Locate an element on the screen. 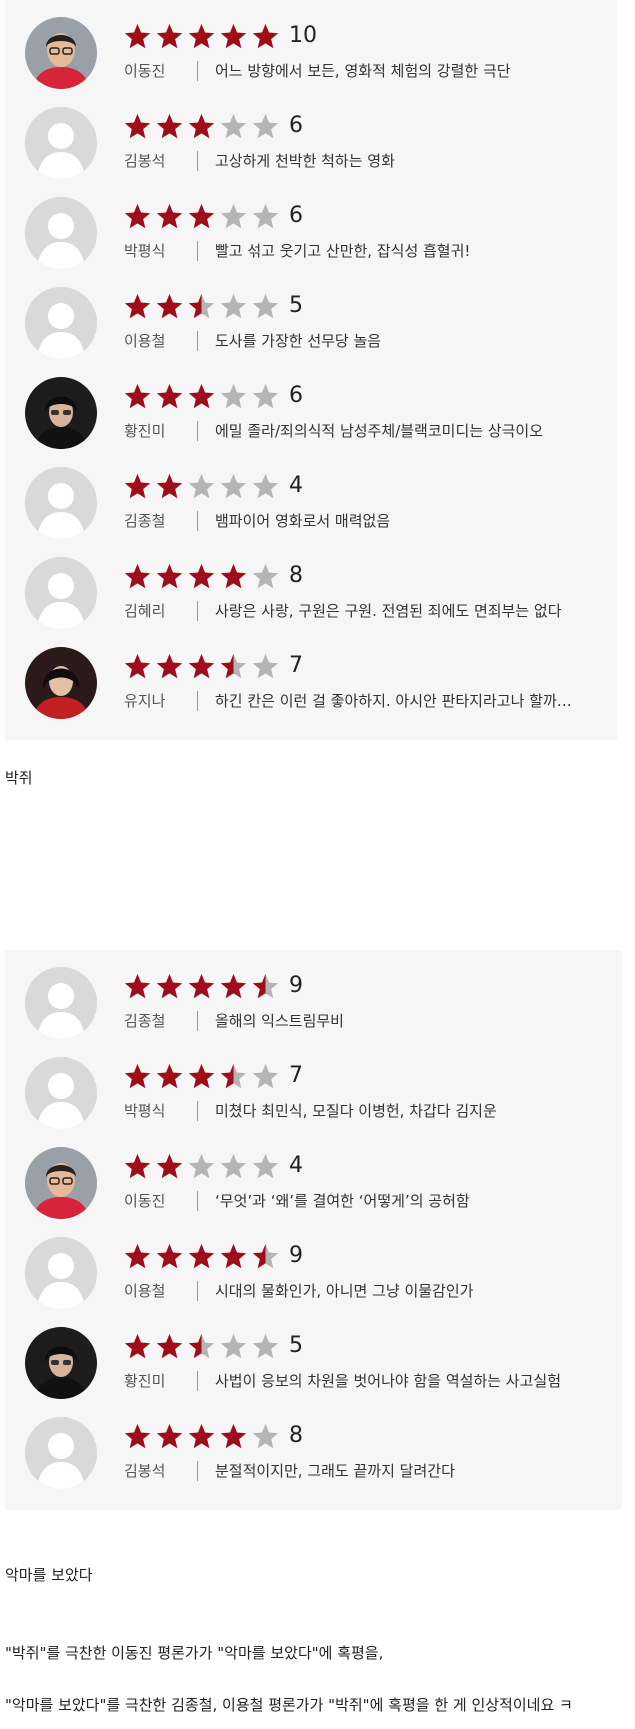 Image resolution: width=635 pixels, height=1729 pixels. review-row: 5 이용철 도사를 가장한 선무당 놀음 is located at coordinates (320, 332).